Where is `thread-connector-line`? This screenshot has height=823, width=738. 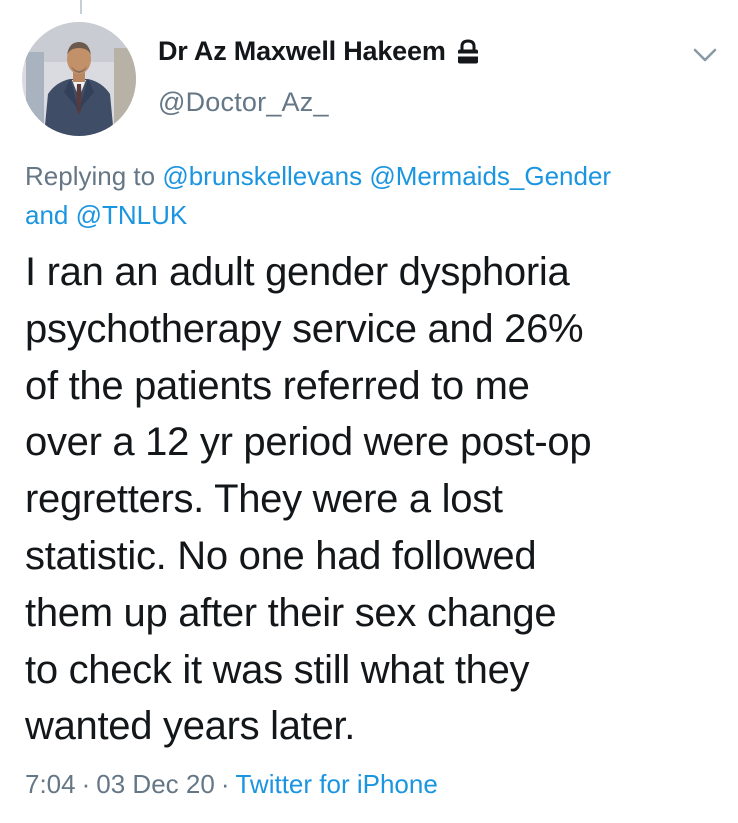 thread-connector-line is located at coordinates (81, 7).